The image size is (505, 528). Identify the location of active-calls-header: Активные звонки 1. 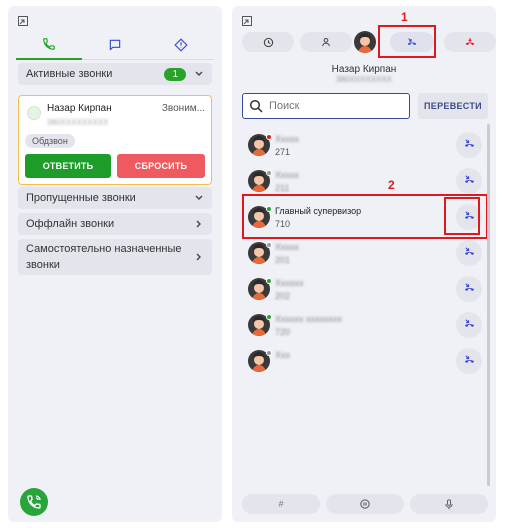
(115, 74).